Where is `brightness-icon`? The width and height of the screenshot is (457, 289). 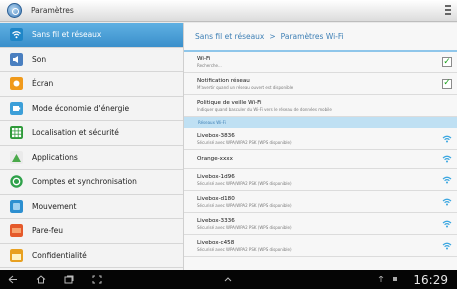 brightness-icon is located at coordinates (16, 84).